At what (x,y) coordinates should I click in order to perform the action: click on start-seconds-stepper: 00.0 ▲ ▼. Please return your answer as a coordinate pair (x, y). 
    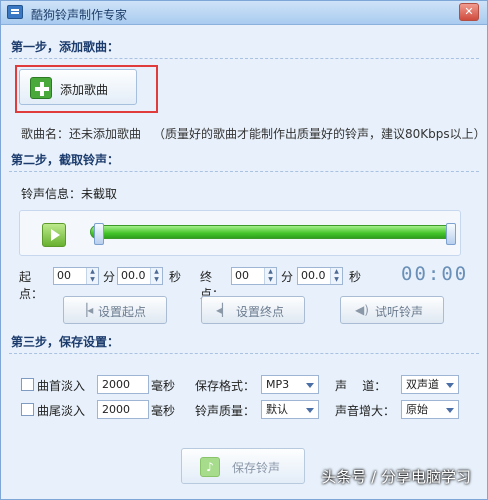
    Looking at the image, I should click on (140, 276).